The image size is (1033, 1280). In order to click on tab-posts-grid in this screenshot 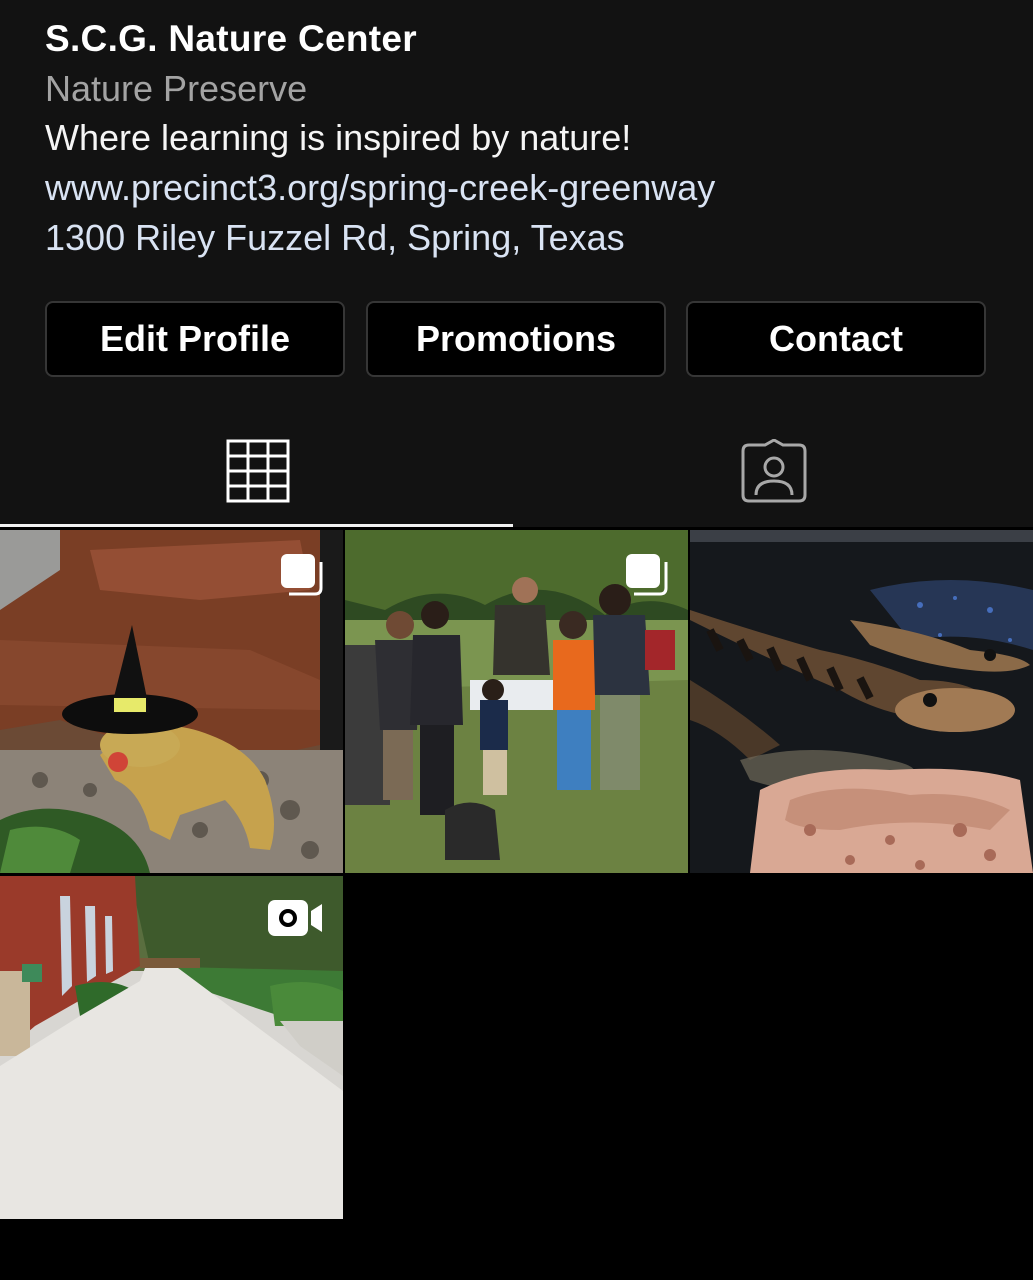, I will do `click(258, 471)`.